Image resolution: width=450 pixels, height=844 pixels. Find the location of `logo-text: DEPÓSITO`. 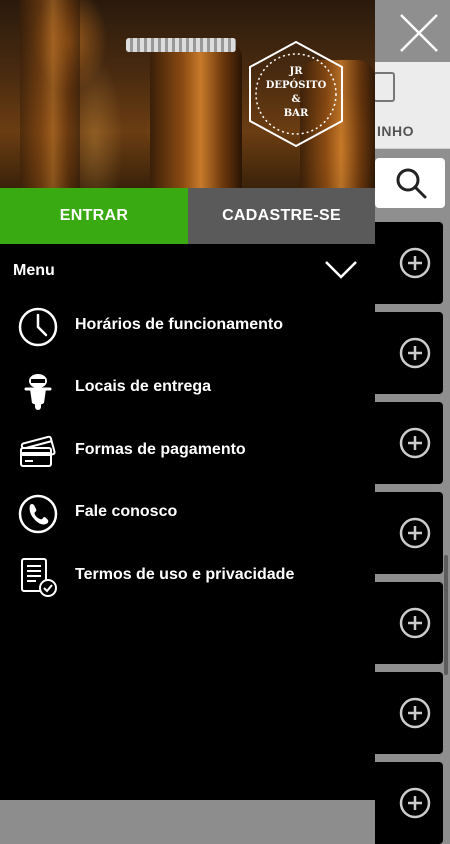

logo-text: DEPÓSITO is located at coordinates (296, 85).